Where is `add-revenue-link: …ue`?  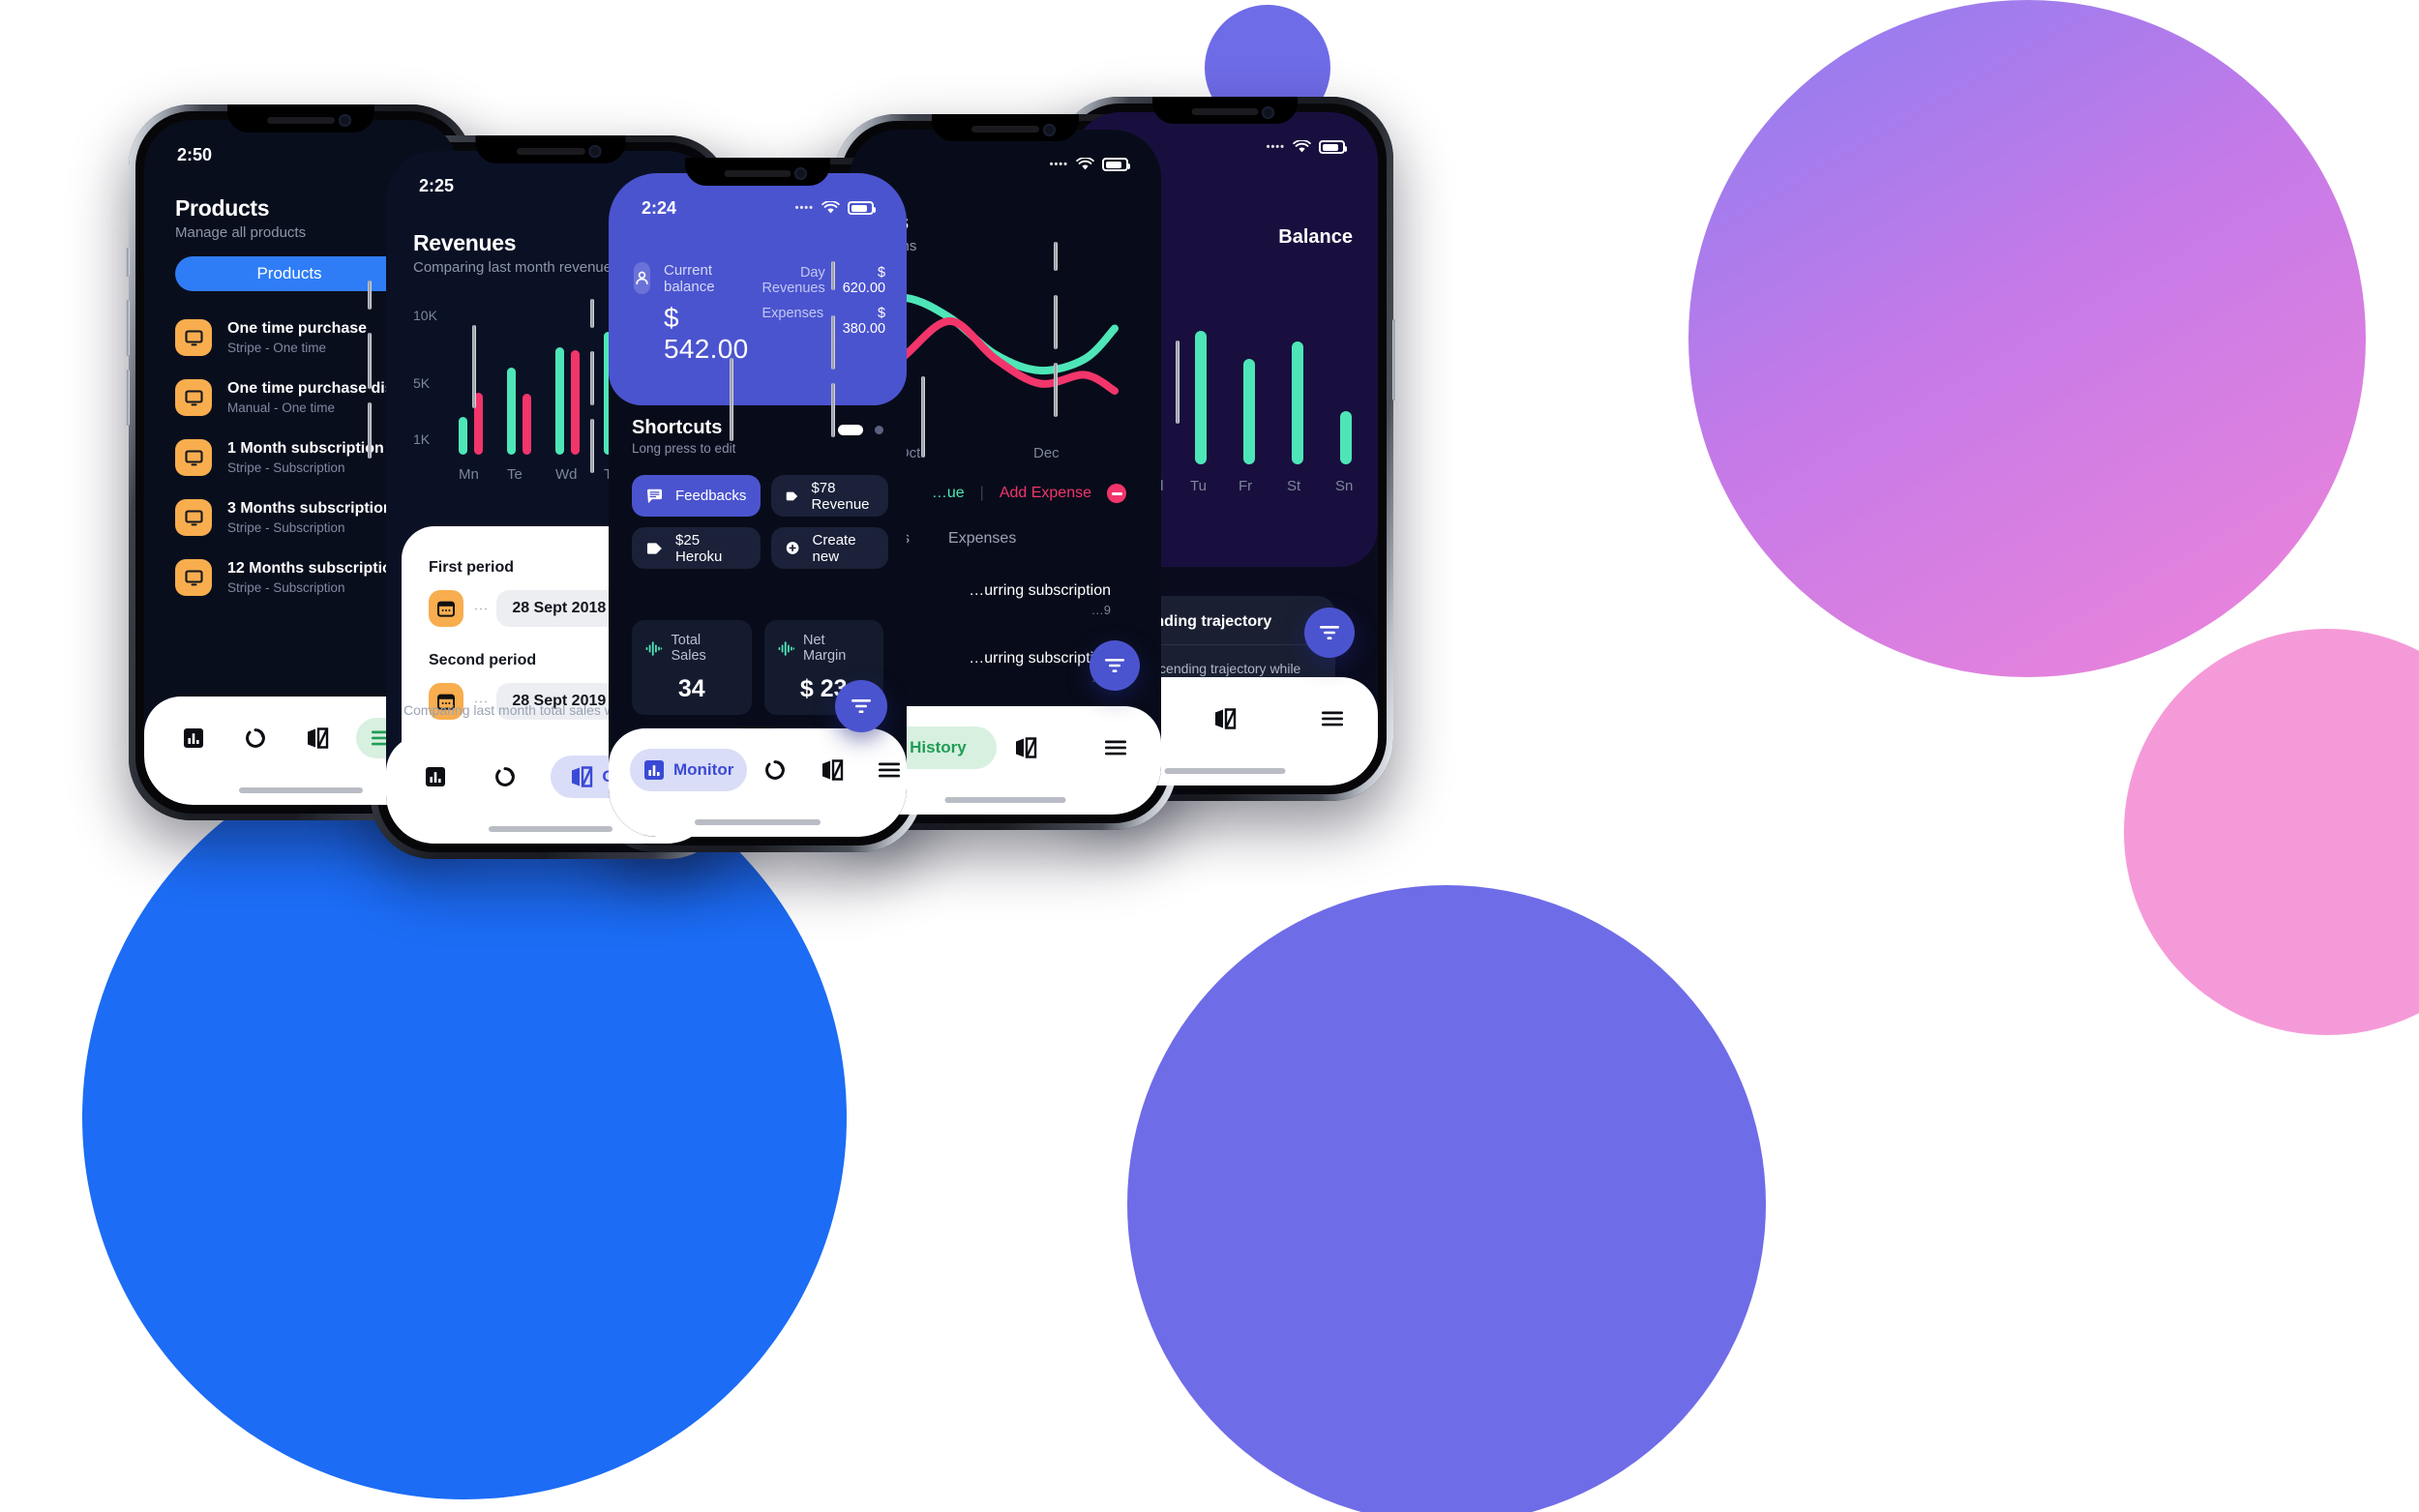
add-revenue-link: …ue is located at coordinates (949, 493).